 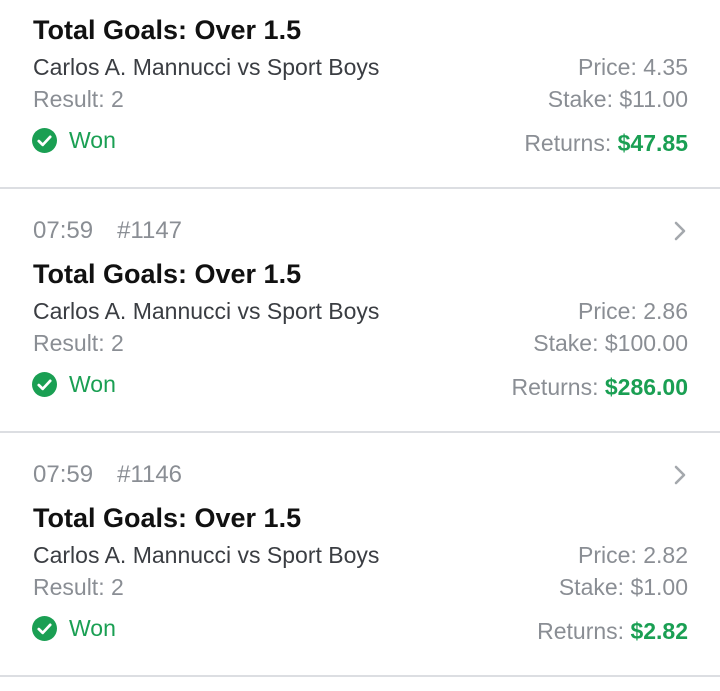 What do you see at coordinates (652, 143) in the screenshot?
I see `bet-returns-amount: $47.85` at bounding box center [652, 143].